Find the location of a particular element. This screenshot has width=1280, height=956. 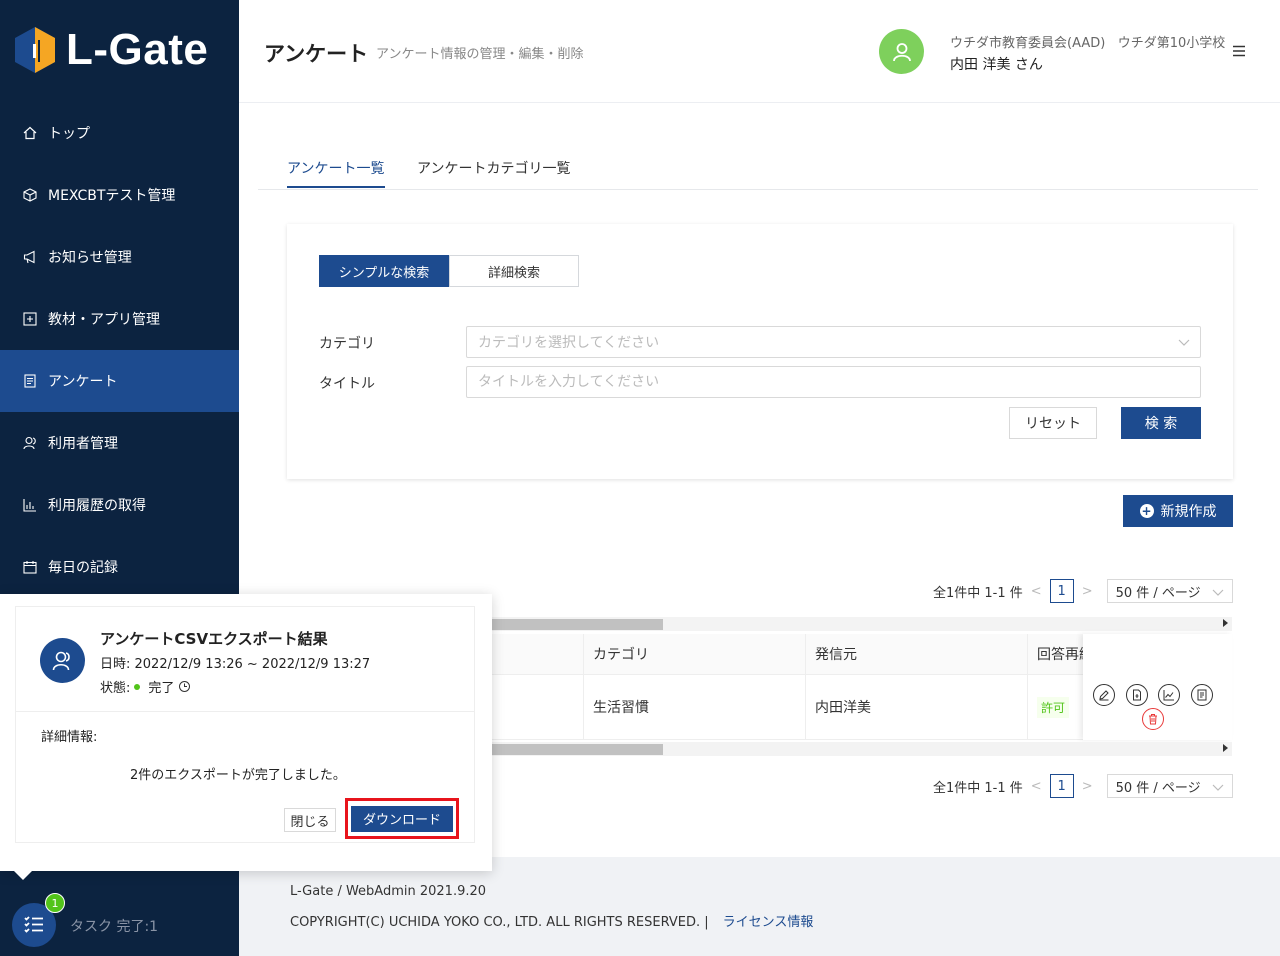

page-title: アンケート is located at coordinates (316, 54).